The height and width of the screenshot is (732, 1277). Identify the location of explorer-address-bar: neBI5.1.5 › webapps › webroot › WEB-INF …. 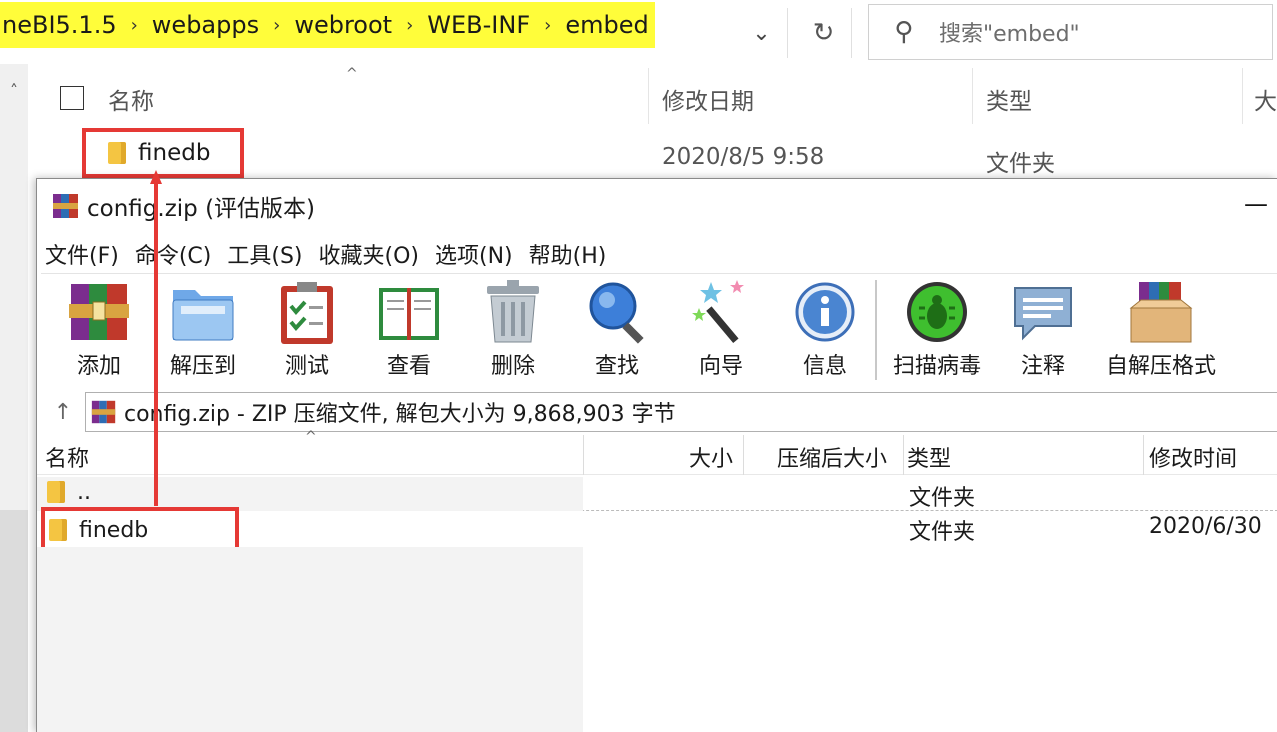
(638, 32).